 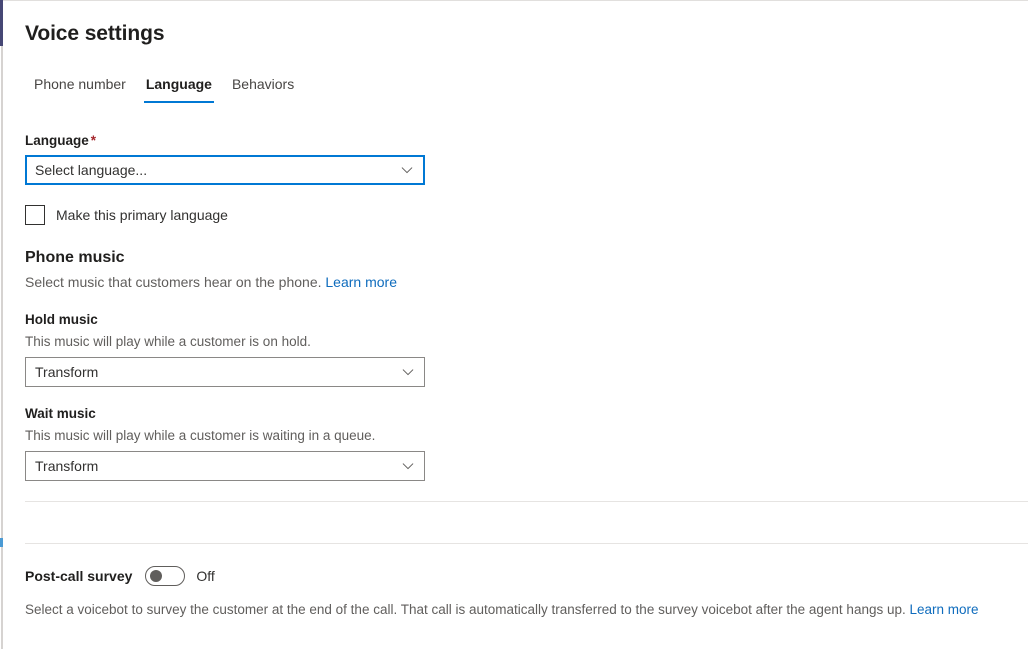 I want to click on phone-music-heading: Phone music, so click(x=75, y=257).